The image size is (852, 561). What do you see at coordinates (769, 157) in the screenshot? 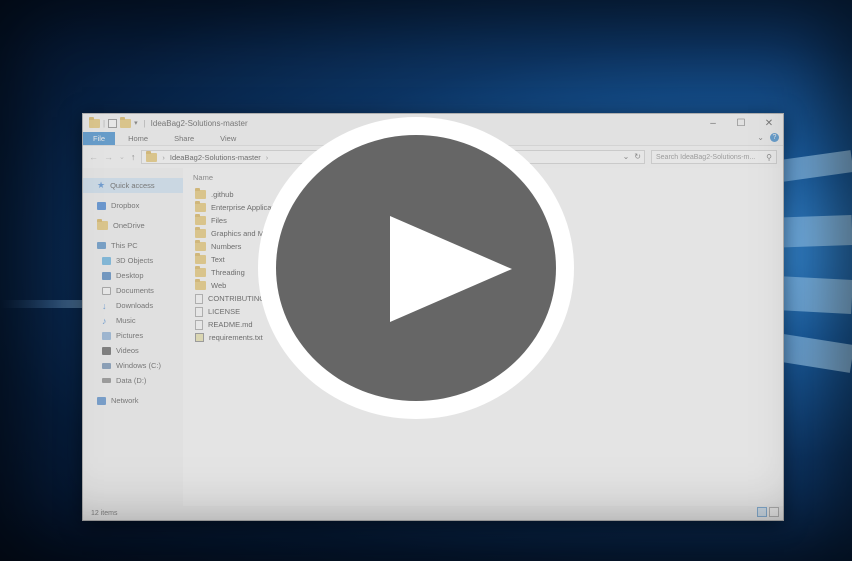
I see `search-icon: ⚲` at bounding box center [769, 157].